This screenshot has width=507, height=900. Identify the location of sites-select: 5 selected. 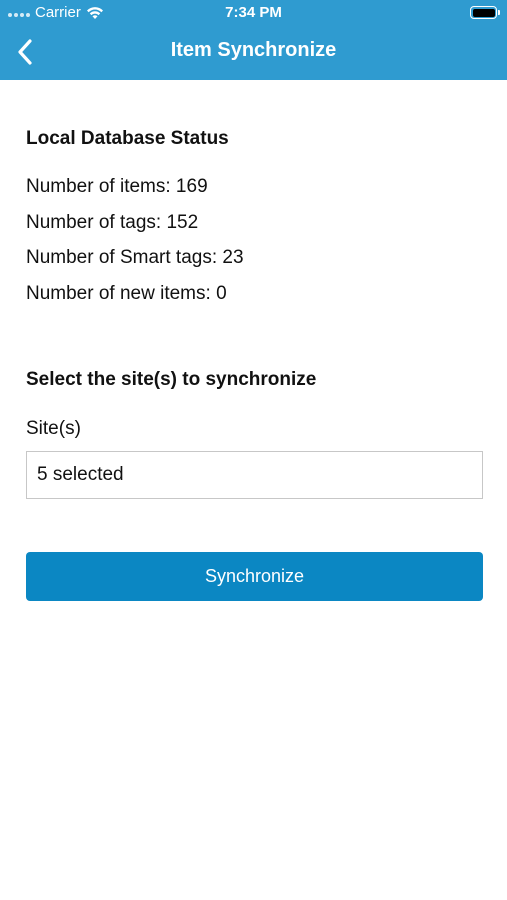
(254, 475).